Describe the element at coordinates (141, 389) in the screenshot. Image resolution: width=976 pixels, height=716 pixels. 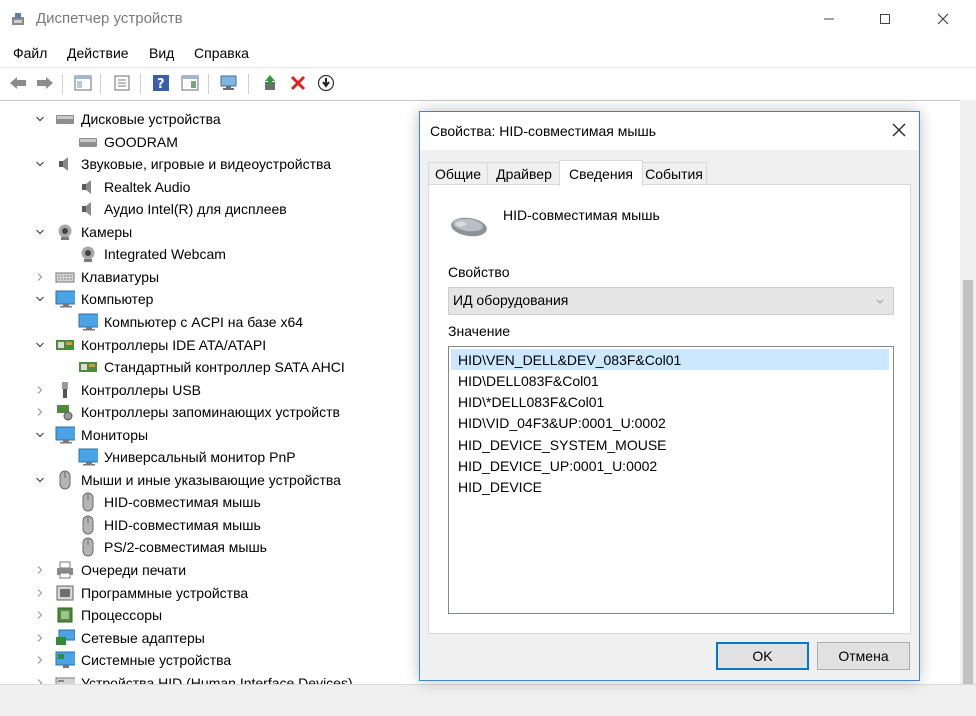
I see `tree-item-label: Контроллеры USB` at that location.